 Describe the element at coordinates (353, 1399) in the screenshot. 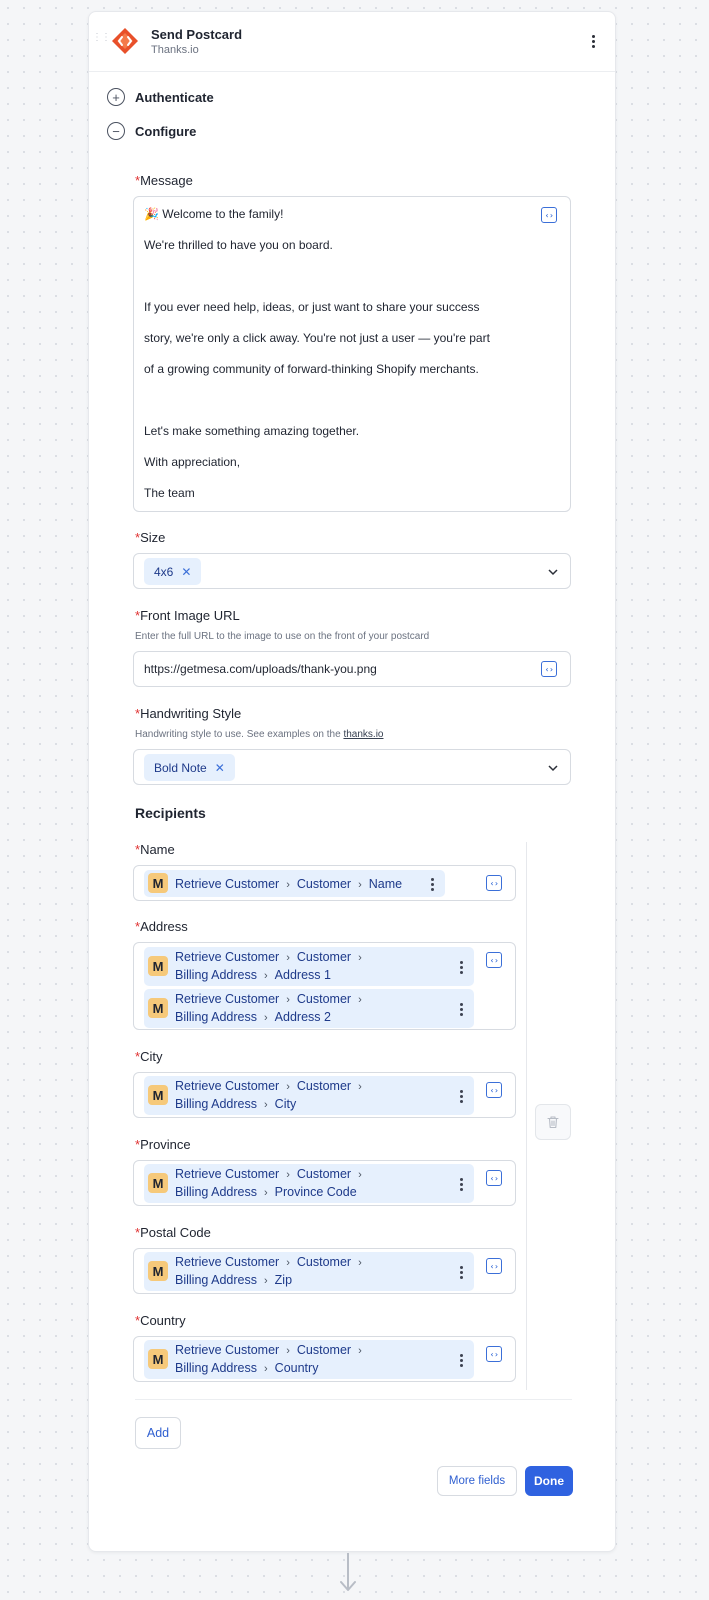

I see `recipients-divider` at that location.